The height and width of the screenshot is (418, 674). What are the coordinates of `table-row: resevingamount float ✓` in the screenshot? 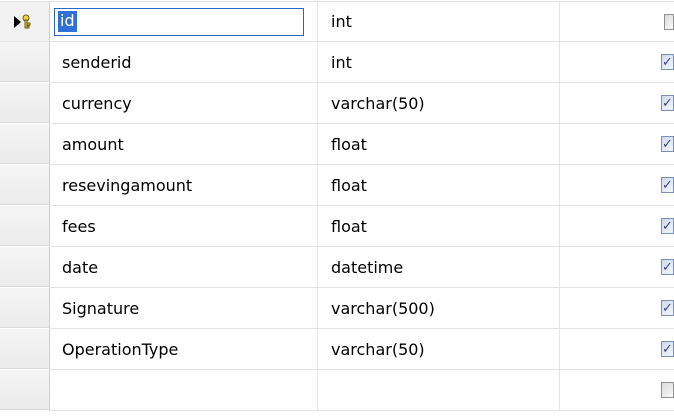 It's located at (337, 185).